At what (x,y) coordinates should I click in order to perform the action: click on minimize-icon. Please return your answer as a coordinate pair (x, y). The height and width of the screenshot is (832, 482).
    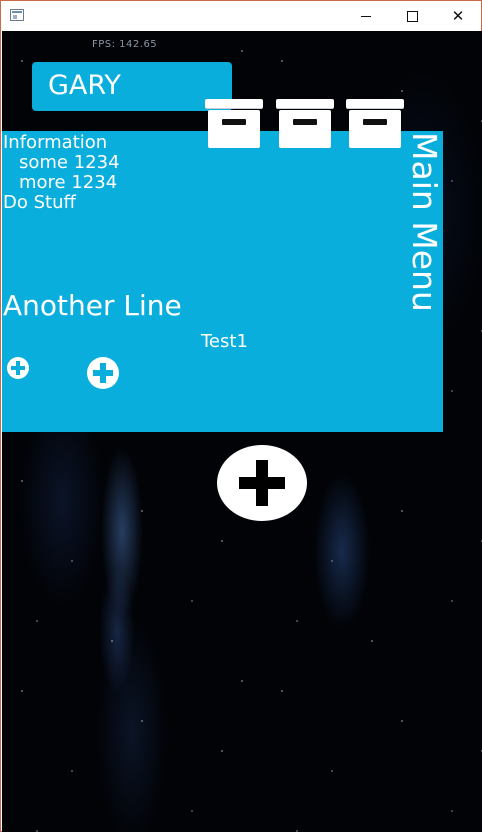
    Looking at the image, I should click on (366, 16).